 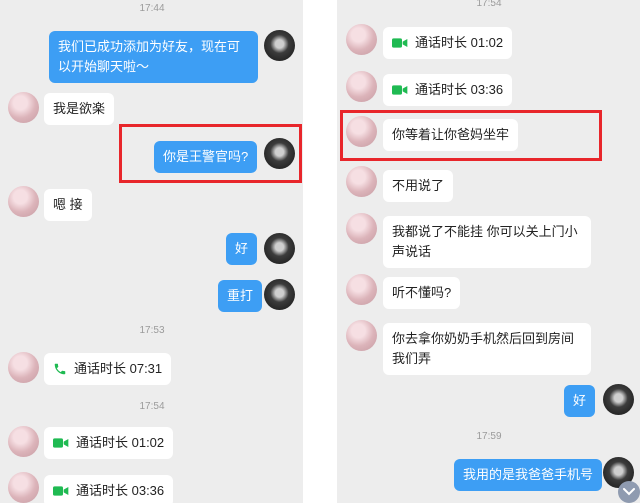 What do you see at coordinates (422, 293) in the screenshot?
I see `message-bubble-incoming: 听不懂吗?` at bounding box center [422, 293].